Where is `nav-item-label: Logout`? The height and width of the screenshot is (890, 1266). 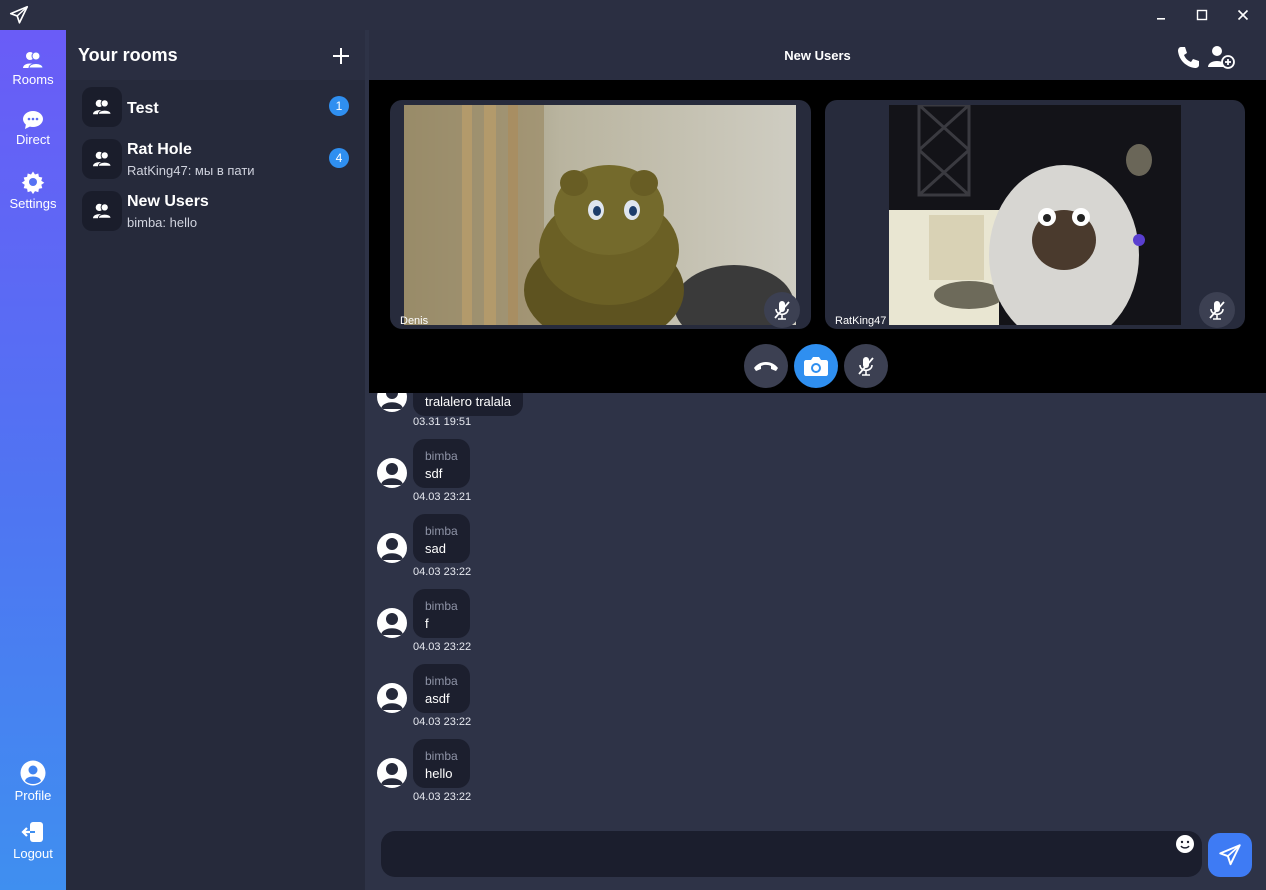 nav-item-label: Logout is located at coordinates (33, 853).